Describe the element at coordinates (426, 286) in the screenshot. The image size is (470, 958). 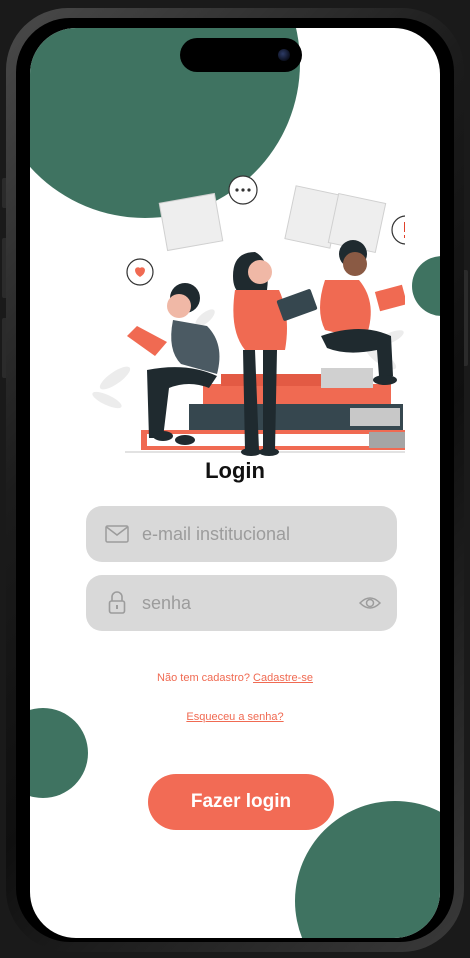
I see `right-edge-blob` at that location.